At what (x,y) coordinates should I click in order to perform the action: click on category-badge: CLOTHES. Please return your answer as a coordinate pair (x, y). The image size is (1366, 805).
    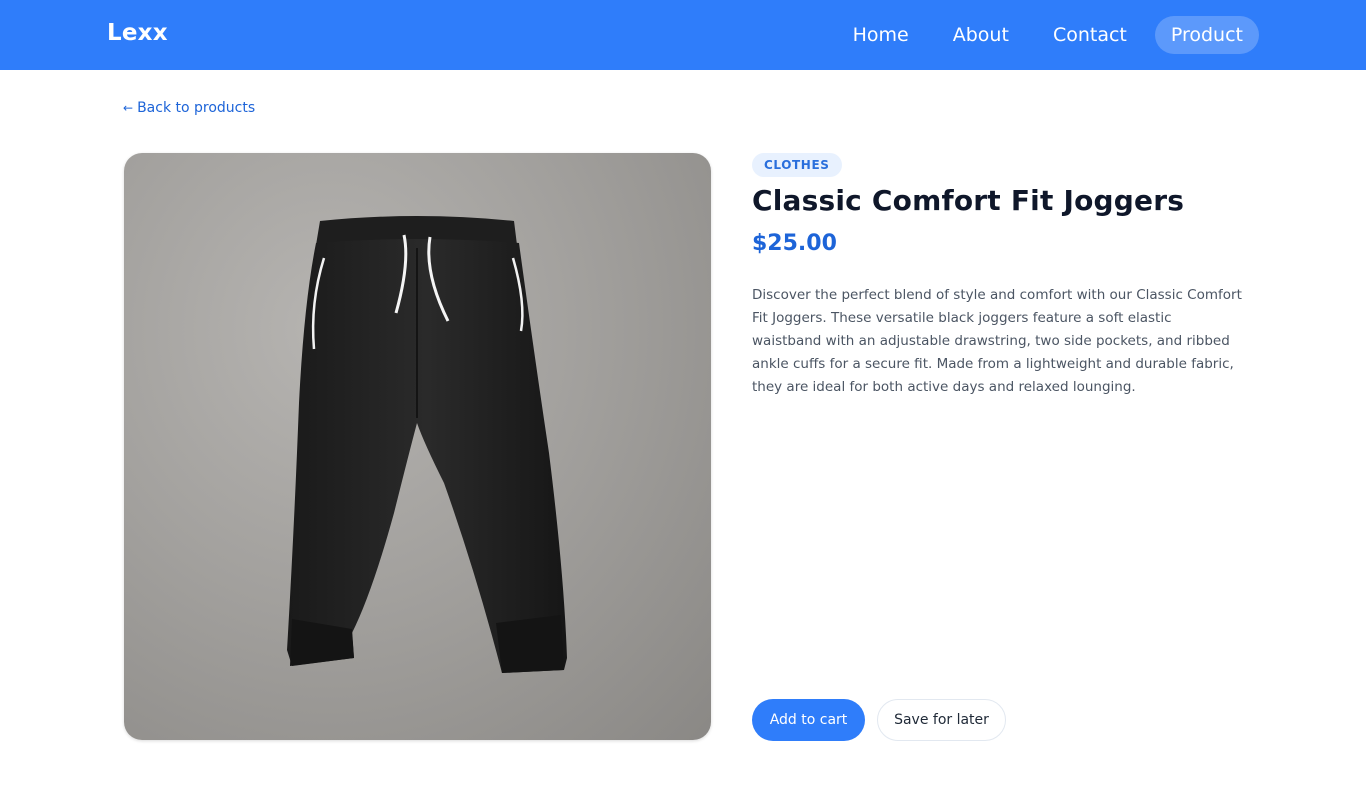
    Looking at the image, I should click on (797, 165).